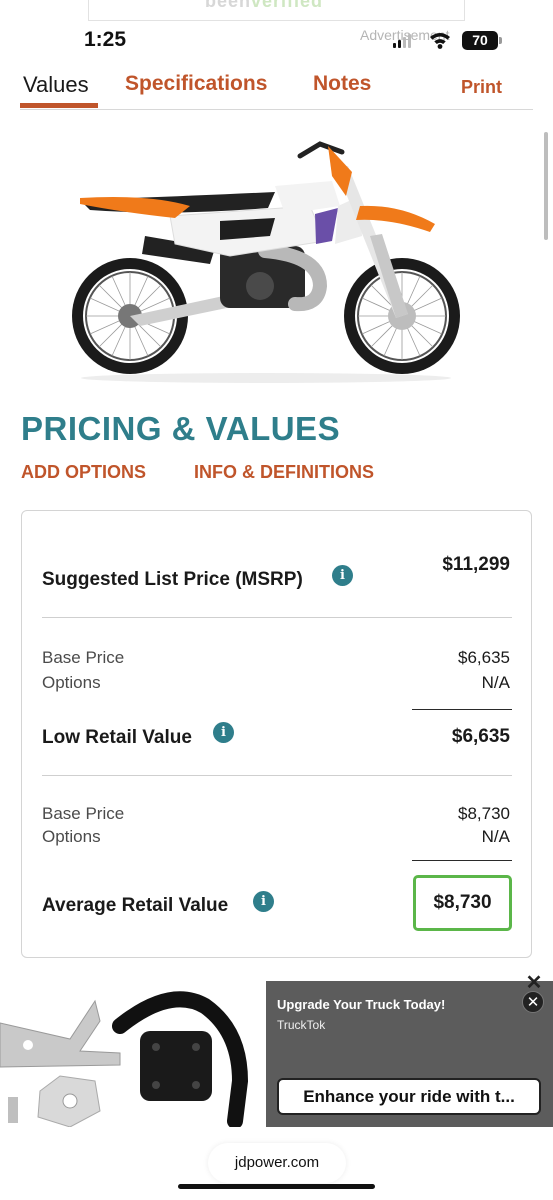  What do you see at coordinates (172, 579) in the screenshot?
I see `msrp-label: Suggested List Price (MSRP)` at bounding box center [172, 579].